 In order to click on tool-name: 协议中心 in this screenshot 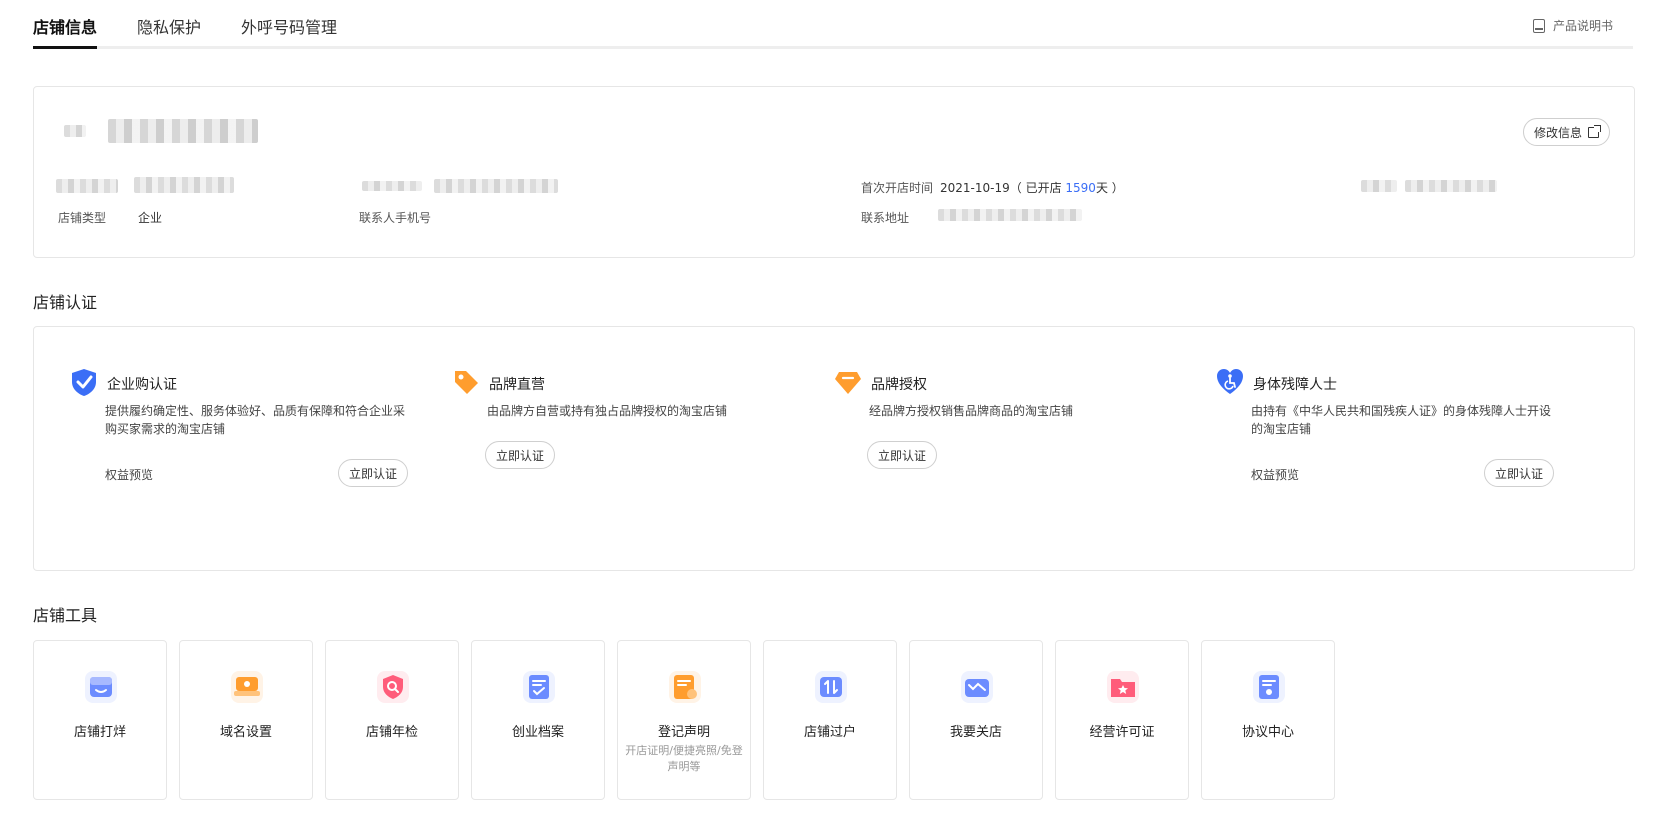, I will do `click(1267, 732)`.